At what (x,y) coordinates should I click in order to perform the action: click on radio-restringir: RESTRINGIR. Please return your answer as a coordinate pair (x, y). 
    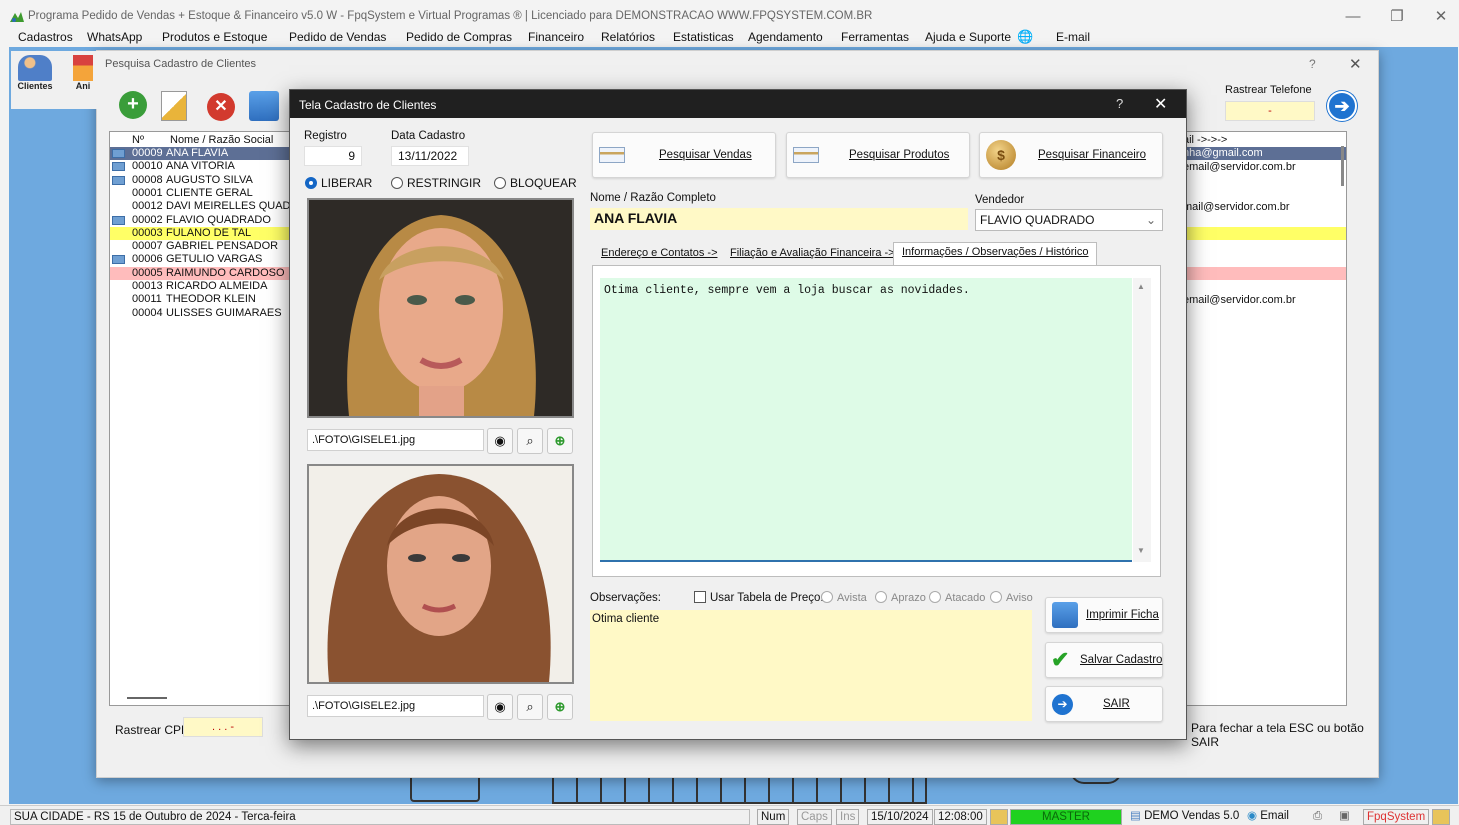
    Looking at the image, I should click on (436, 183).